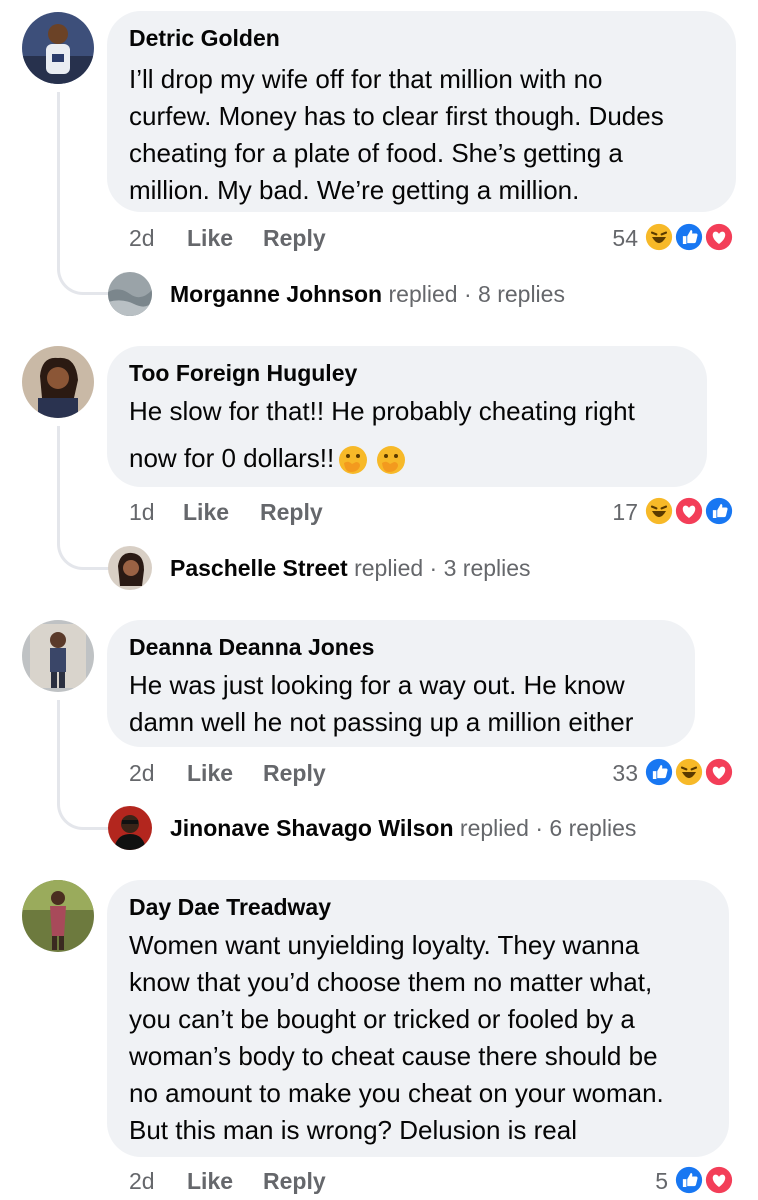 This screenshot has height=1200, width=758. Describe the element at coordinates (593, 828) in the screenshot. I see `reply-count: 6 replies` at that location.